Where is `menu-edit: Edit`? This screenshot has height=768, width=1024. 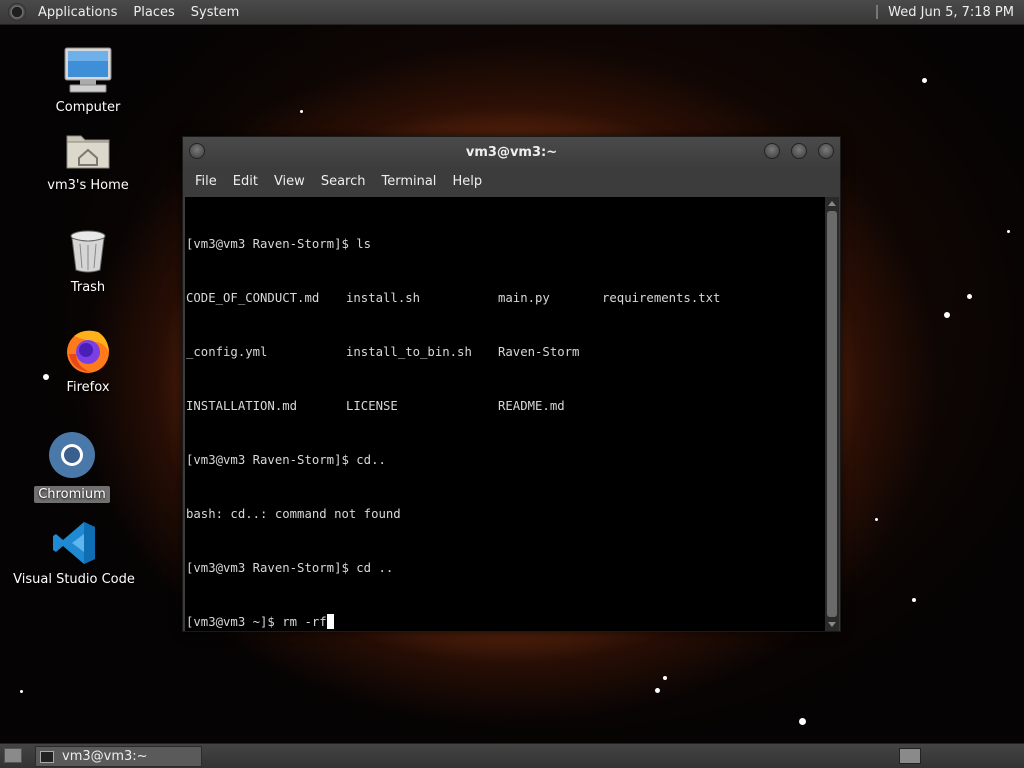
menu-edit: Edit is located at coordinates (245, 181).